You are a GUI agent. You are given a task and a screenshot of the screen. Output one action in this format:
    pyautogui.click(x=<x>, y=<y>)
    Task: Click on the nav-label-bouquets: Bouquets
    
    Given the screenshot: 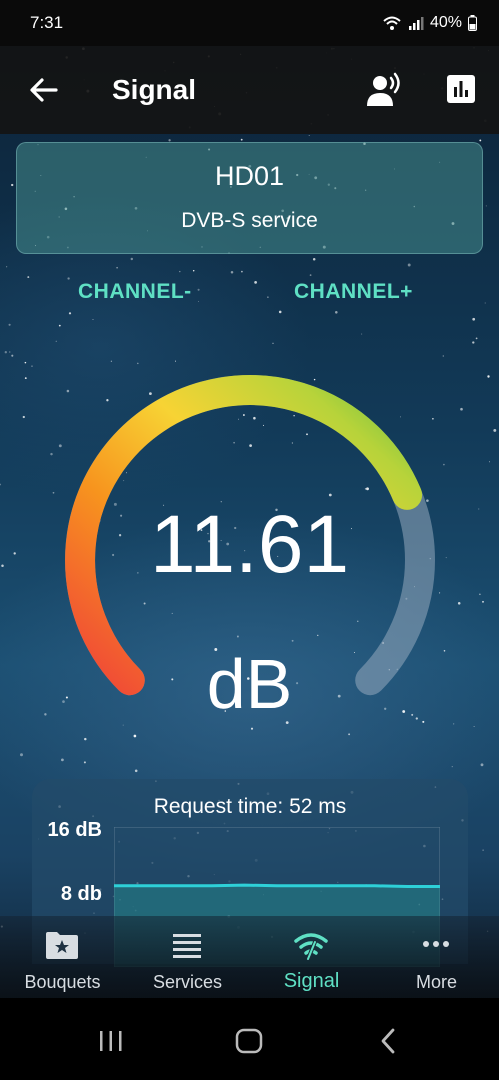 What is the action you would take?
    pyautogui.click(x=62, y=982)
    